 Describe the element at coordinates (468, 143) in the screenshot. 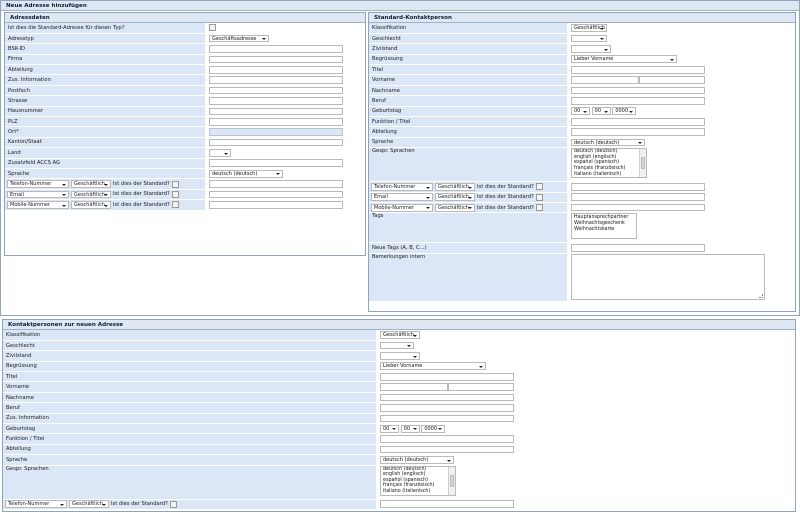

I see `label-sprache: Sprache` at that location.